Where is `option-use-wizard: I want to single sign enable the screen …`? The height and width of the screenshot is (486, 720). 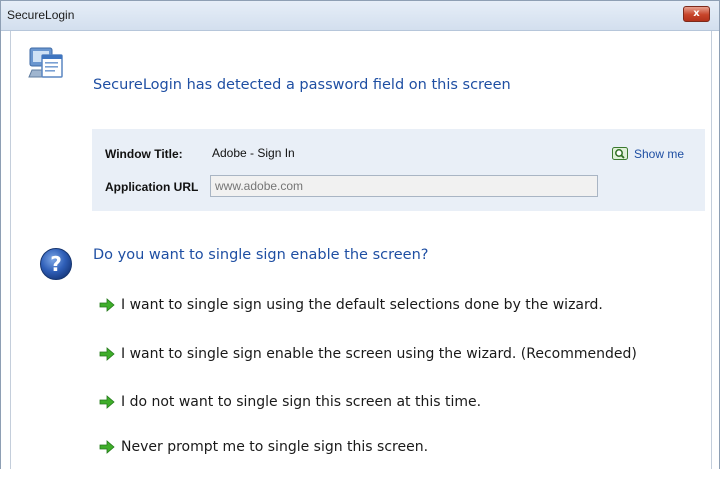 option-use-wizard: I want to single sign enable the screen … is located at coordinates (368, 354).